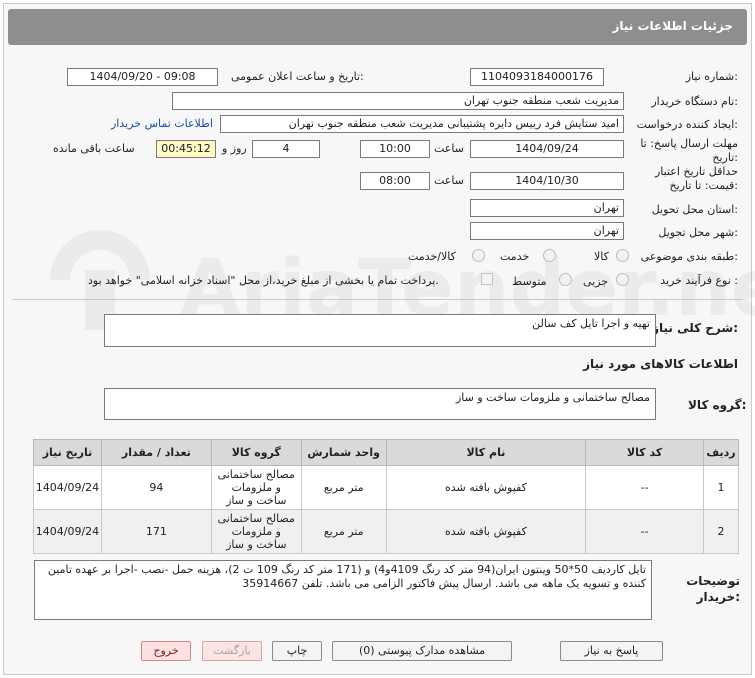 The image size is (755, 678). I want to click on buyer-org-label: نام دستگاه خریدار:, so click(694, 101).